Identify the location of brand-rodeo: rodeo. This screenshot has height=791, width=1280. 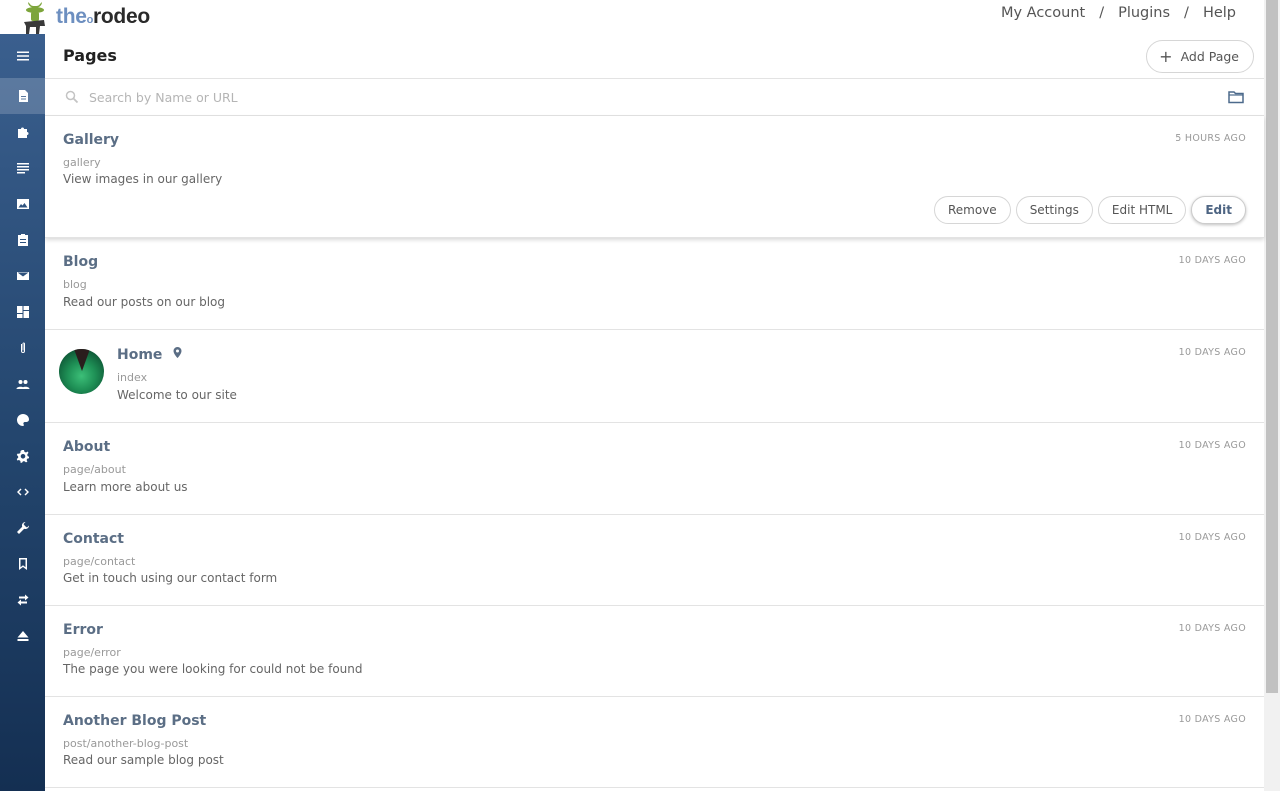
(121, 16).